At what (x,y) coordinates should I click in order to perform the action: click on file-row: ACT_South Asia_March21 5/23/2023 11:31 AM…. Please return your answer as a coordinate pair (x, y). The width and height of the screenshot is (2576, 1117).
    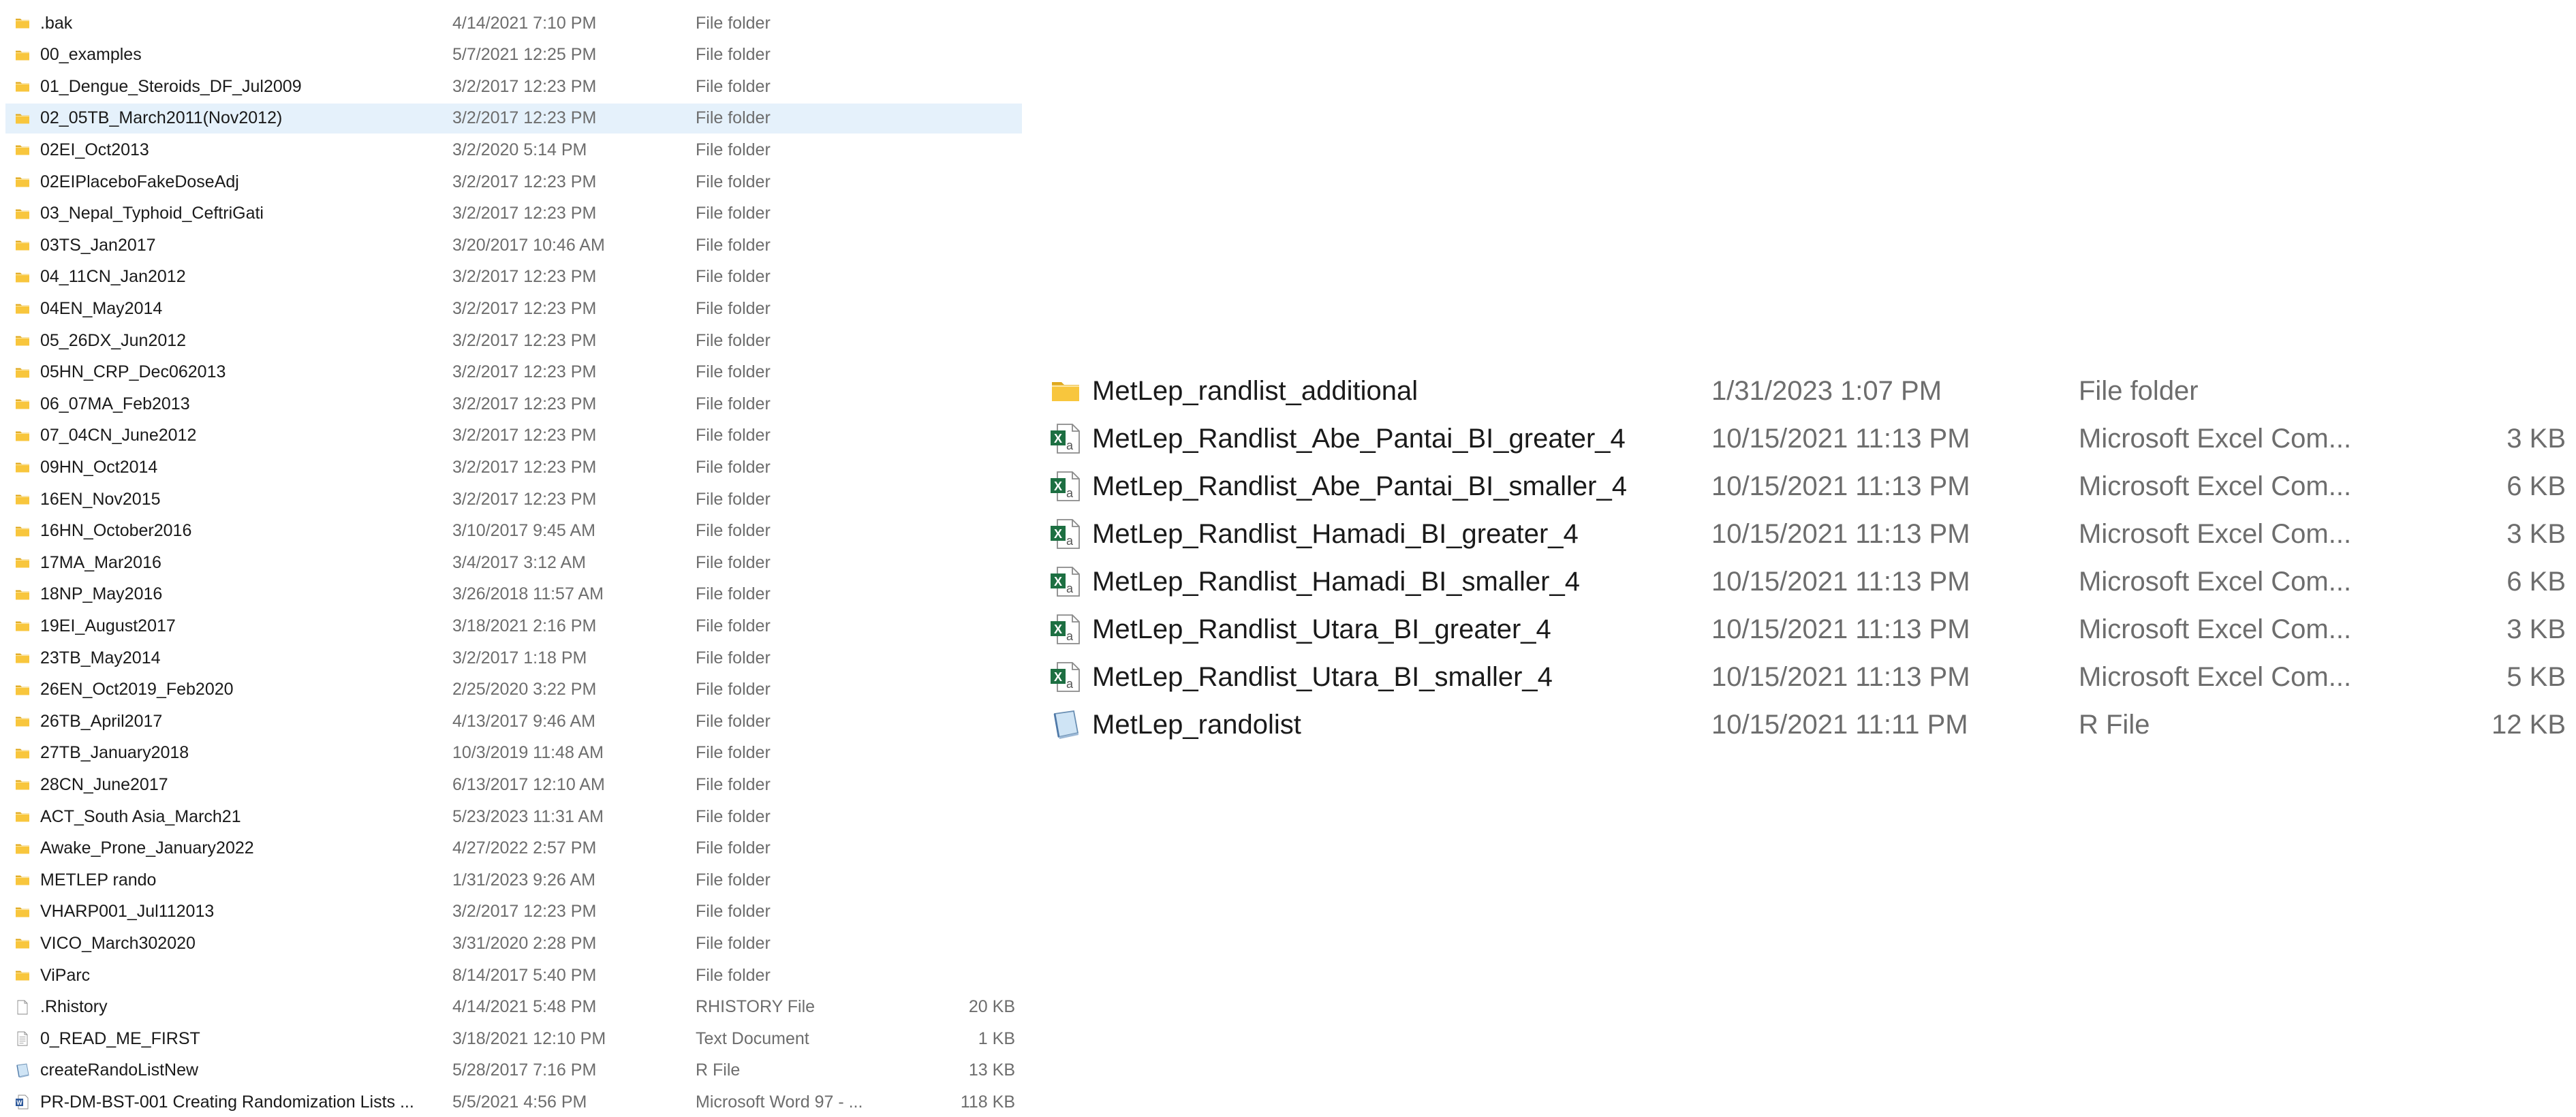
    Looking at the image, I should click on (513, 817).